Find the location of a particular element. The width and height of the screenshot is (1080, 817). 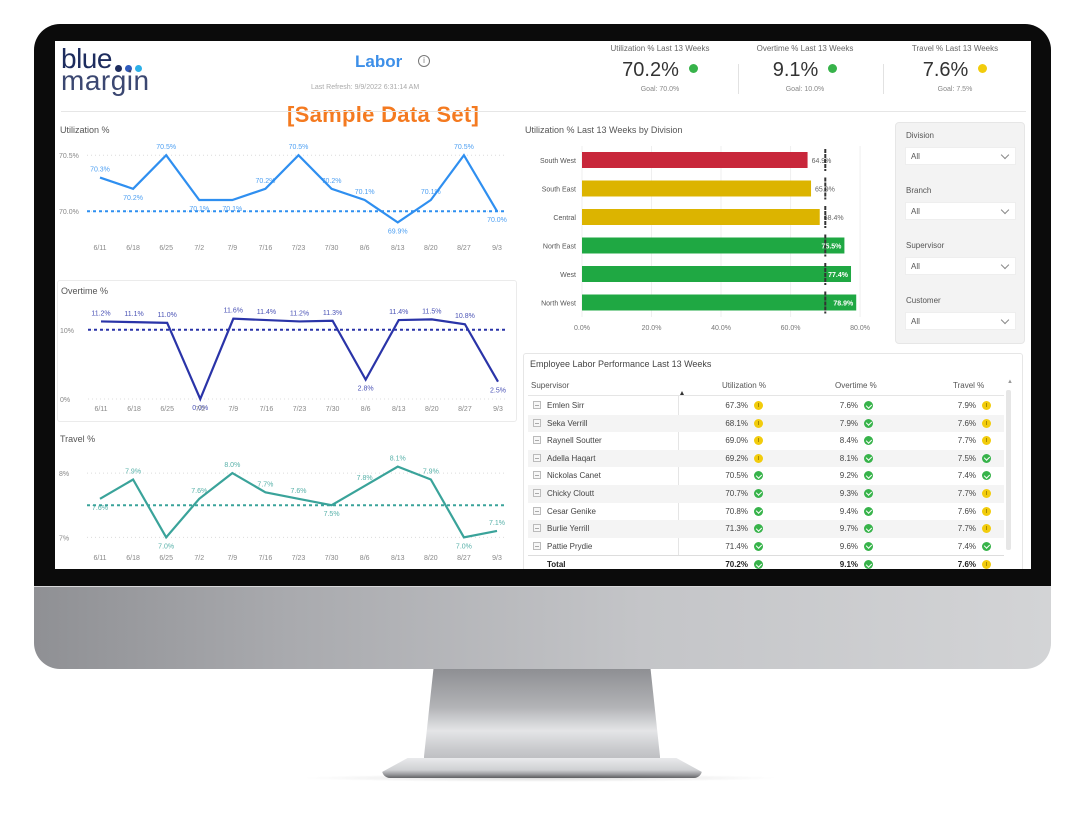

sort-ascending-icon is located at coordinates (682, 393).